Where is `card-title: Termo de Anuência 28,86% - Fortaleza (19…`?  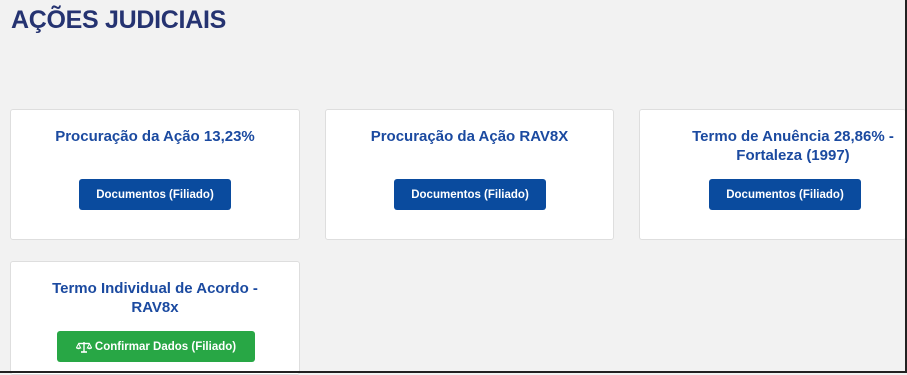 card-title: Termo de Anuência 28,86% - Fortaleza (19… is located at coordinates (793, 146).